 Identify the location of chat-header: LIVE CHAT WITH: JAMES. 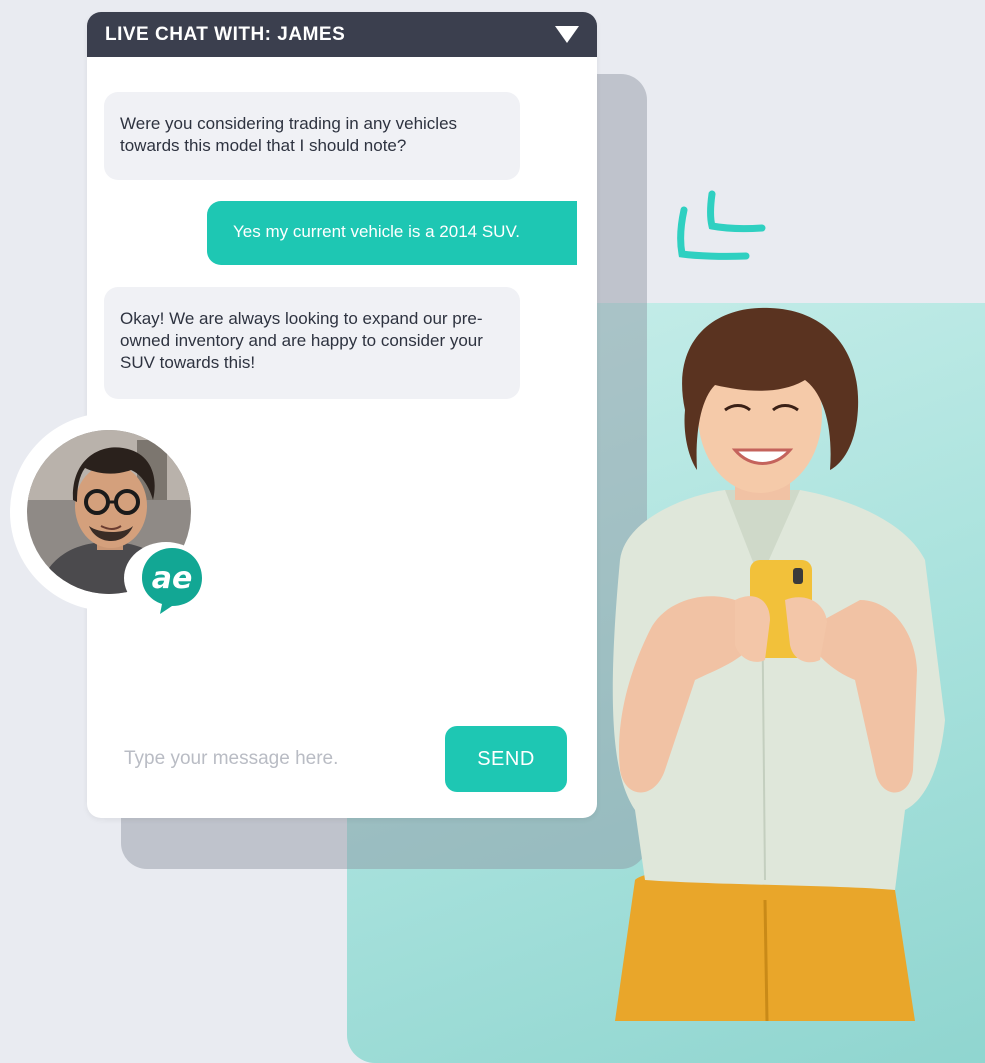
(342, 34).